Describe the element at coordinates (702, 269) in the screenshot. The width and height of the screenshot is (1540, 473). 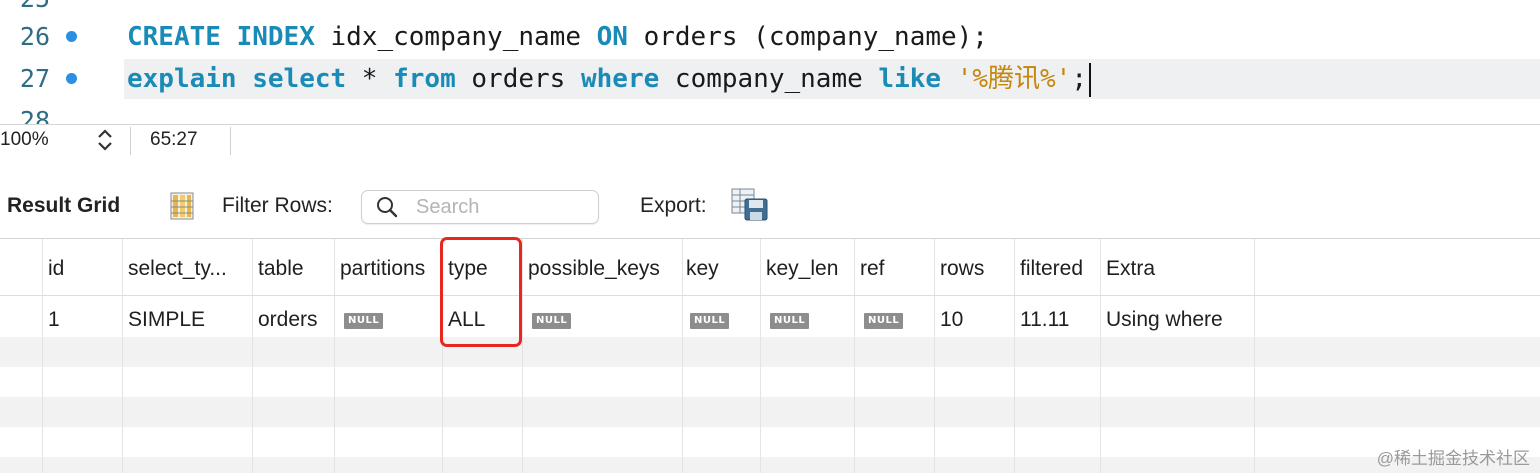
I see `column-header-key: key` at that location.